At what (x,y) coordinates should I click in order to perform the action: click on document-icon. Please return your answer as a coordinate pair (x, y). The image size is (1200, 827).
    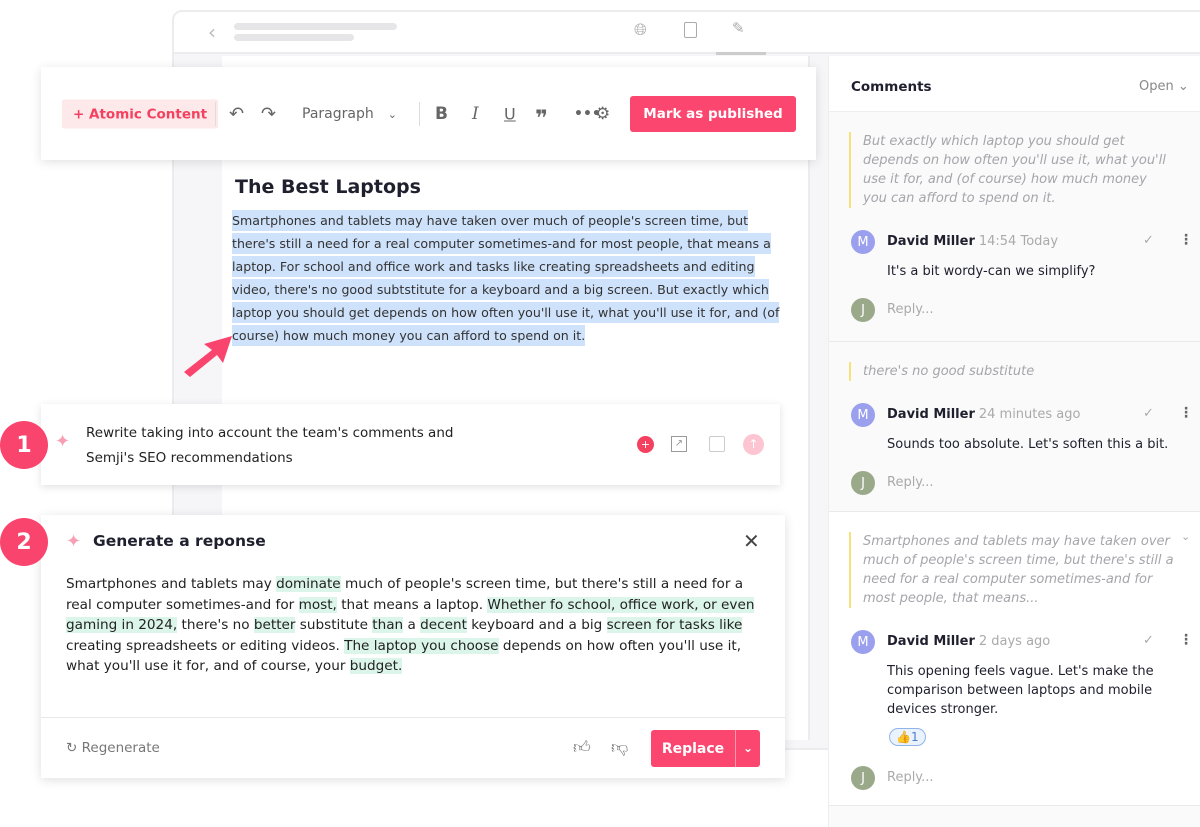
    Looking at the image, I should click on (690, 30).